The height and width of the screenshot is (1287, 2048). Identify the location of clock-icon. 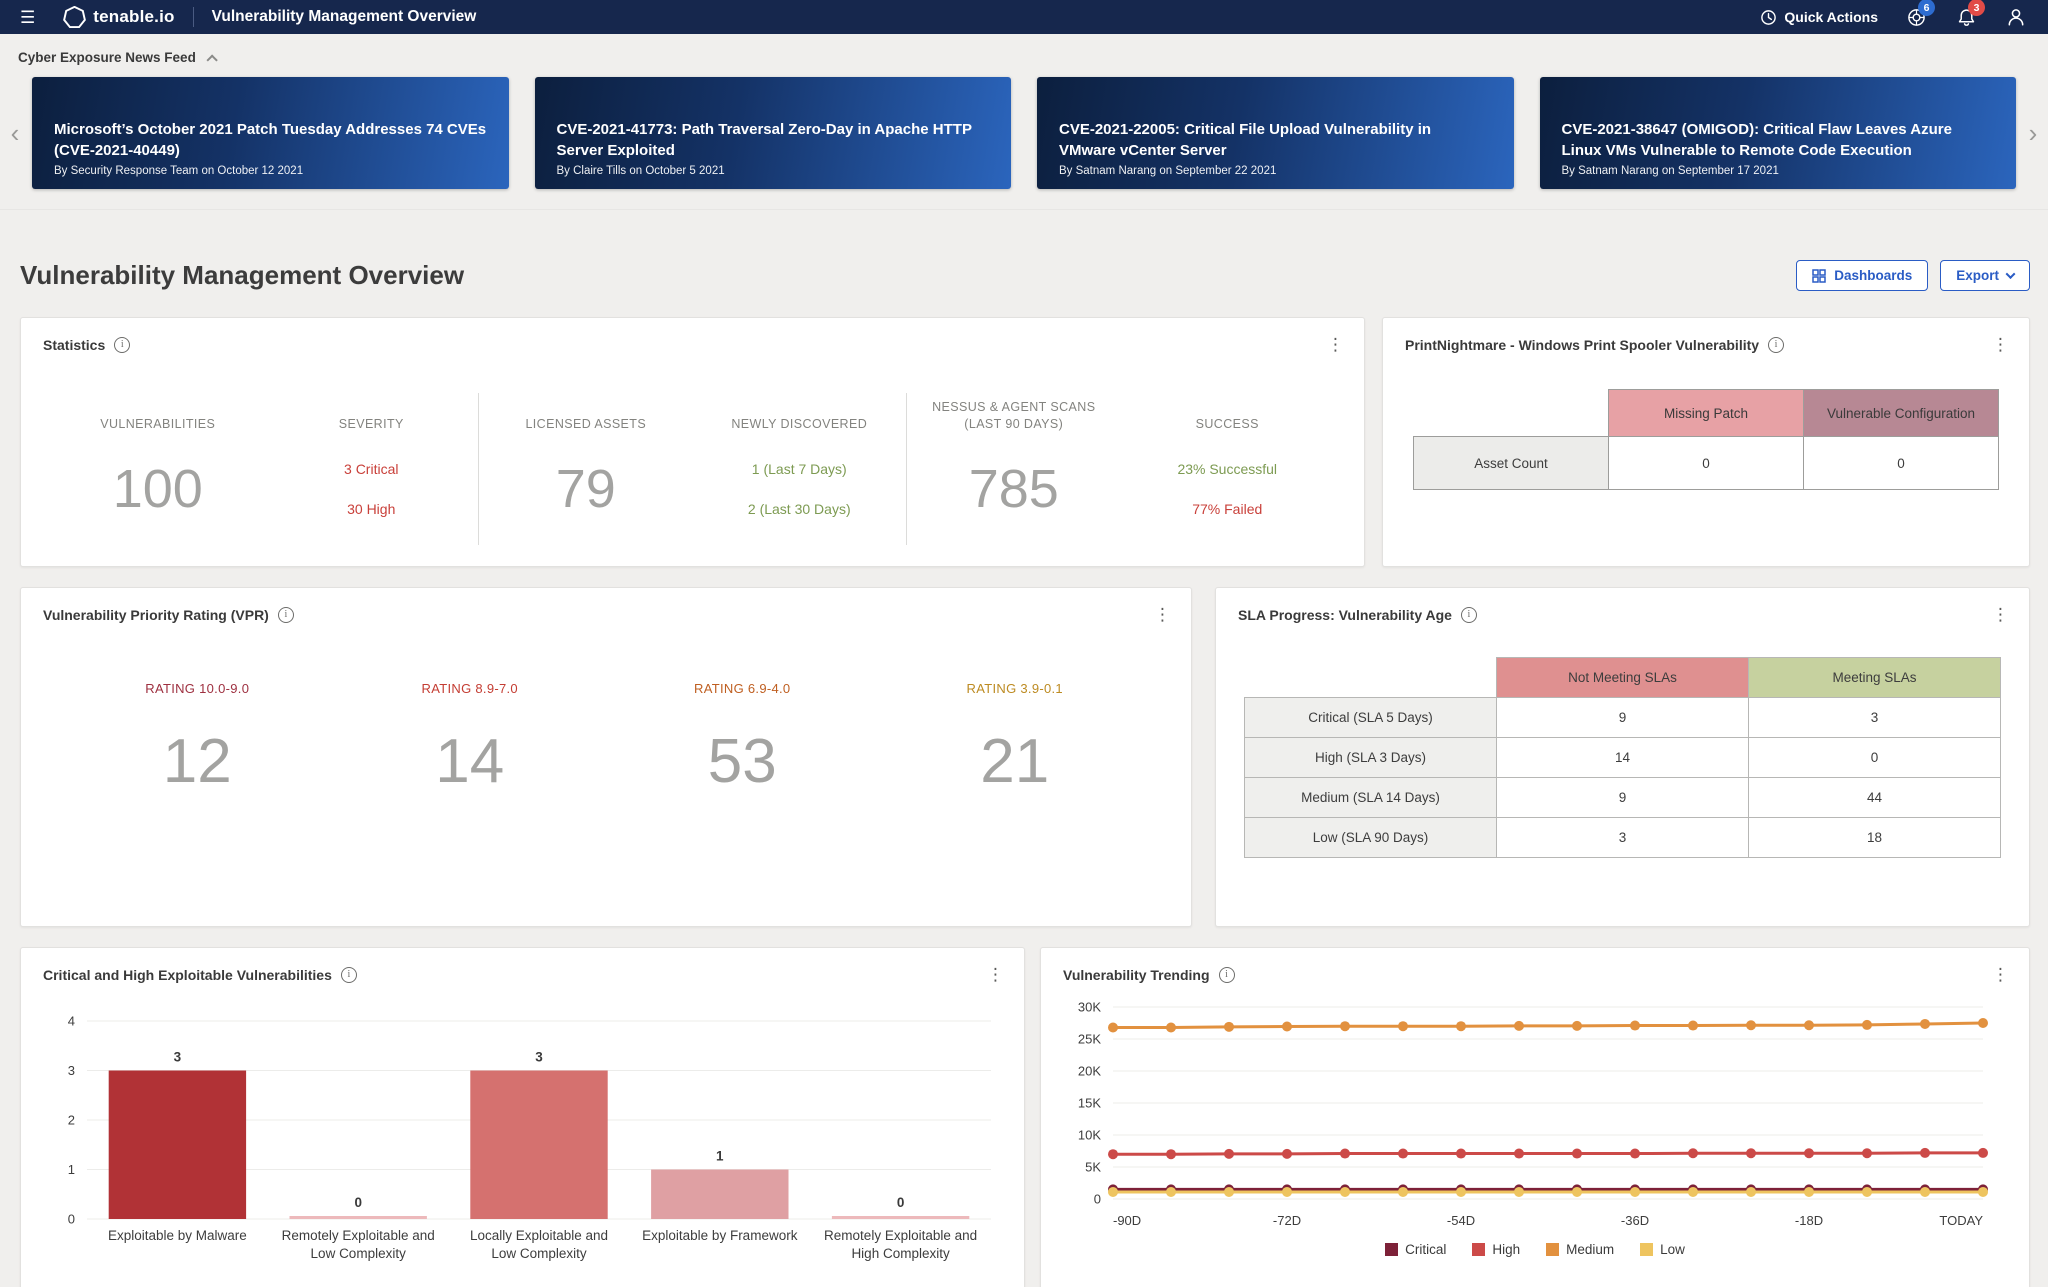
(1769, 17).